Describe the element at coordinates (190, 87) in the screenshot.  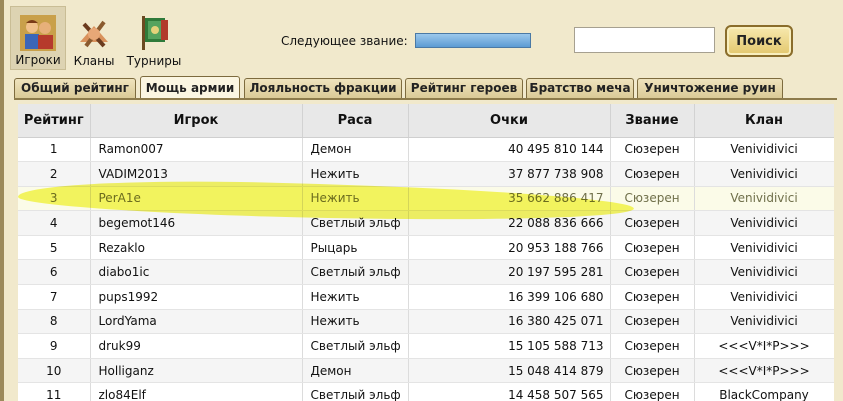
I see `tab-army-power: Мощь армии` at that location.